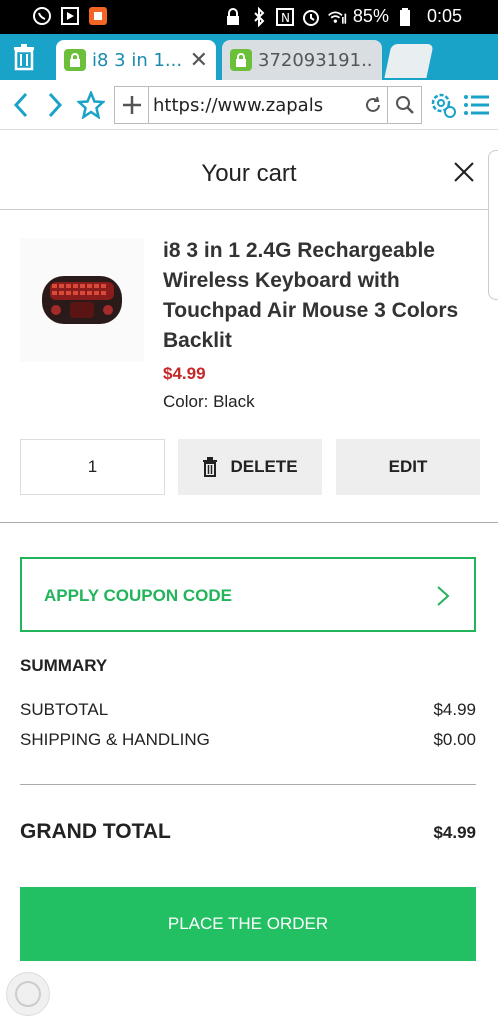 The image size is (498, 1024). I want to click on delete-label: DELETE, so click(264, 466).